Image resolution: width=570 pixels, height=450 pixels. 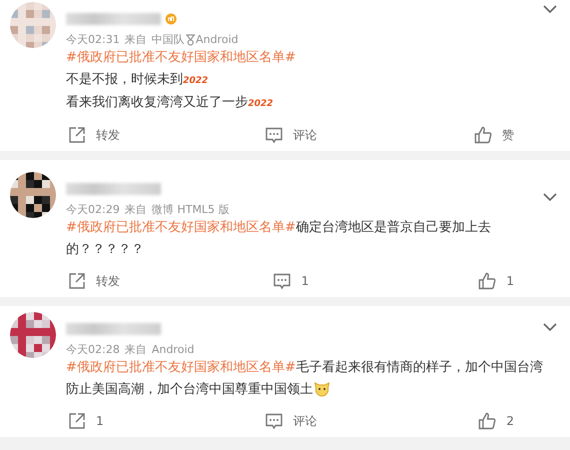 What do you see at coordinates (33, 195) in the screenshot?
I see `avatar` at bounding box center [33, 195].